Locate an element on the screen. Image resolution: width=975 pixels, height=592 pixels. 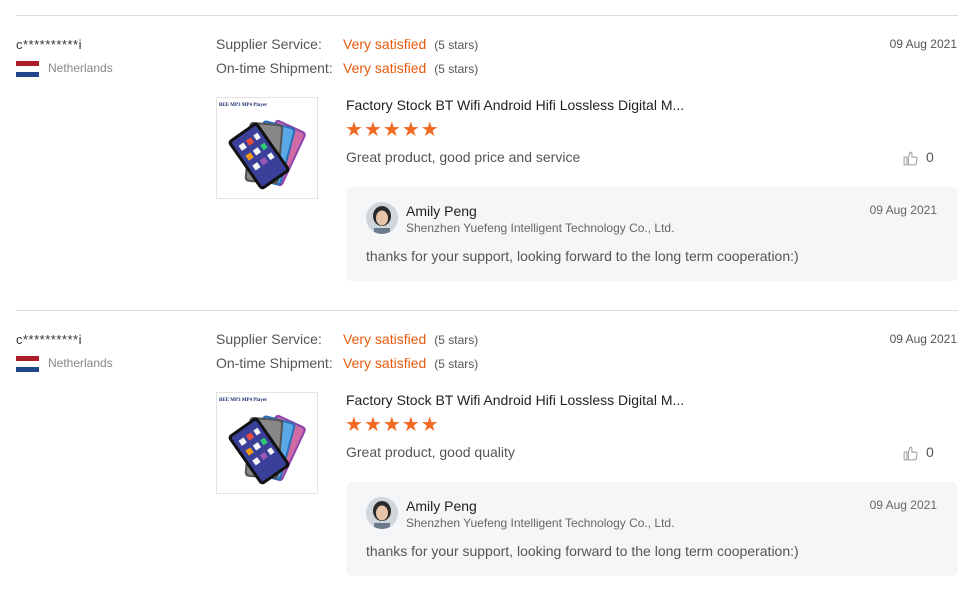
review-comment: Great product, good price and service is located at coordinates (463, 157).